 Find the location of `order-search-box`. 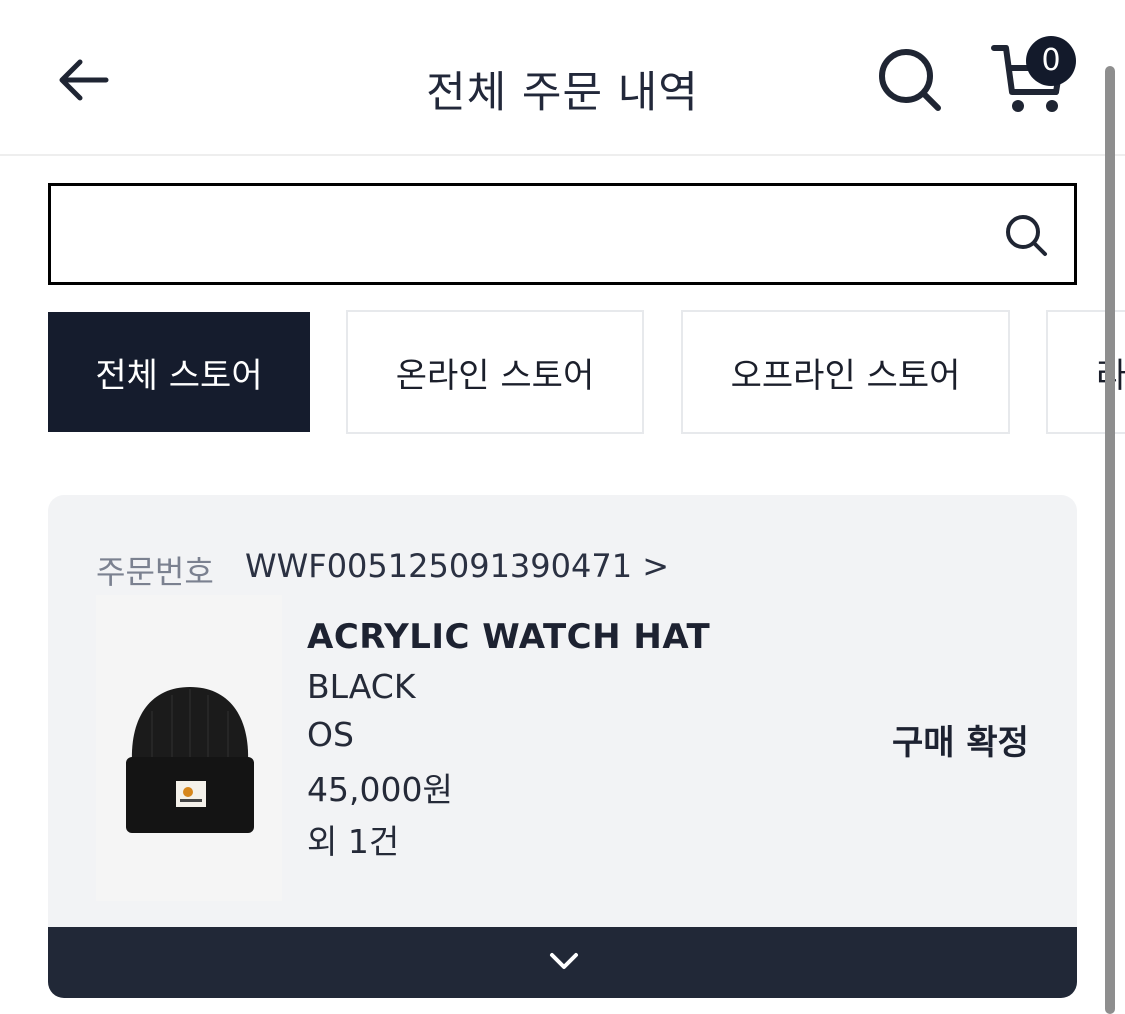

order-search-box is located at coordinates (562, 234).